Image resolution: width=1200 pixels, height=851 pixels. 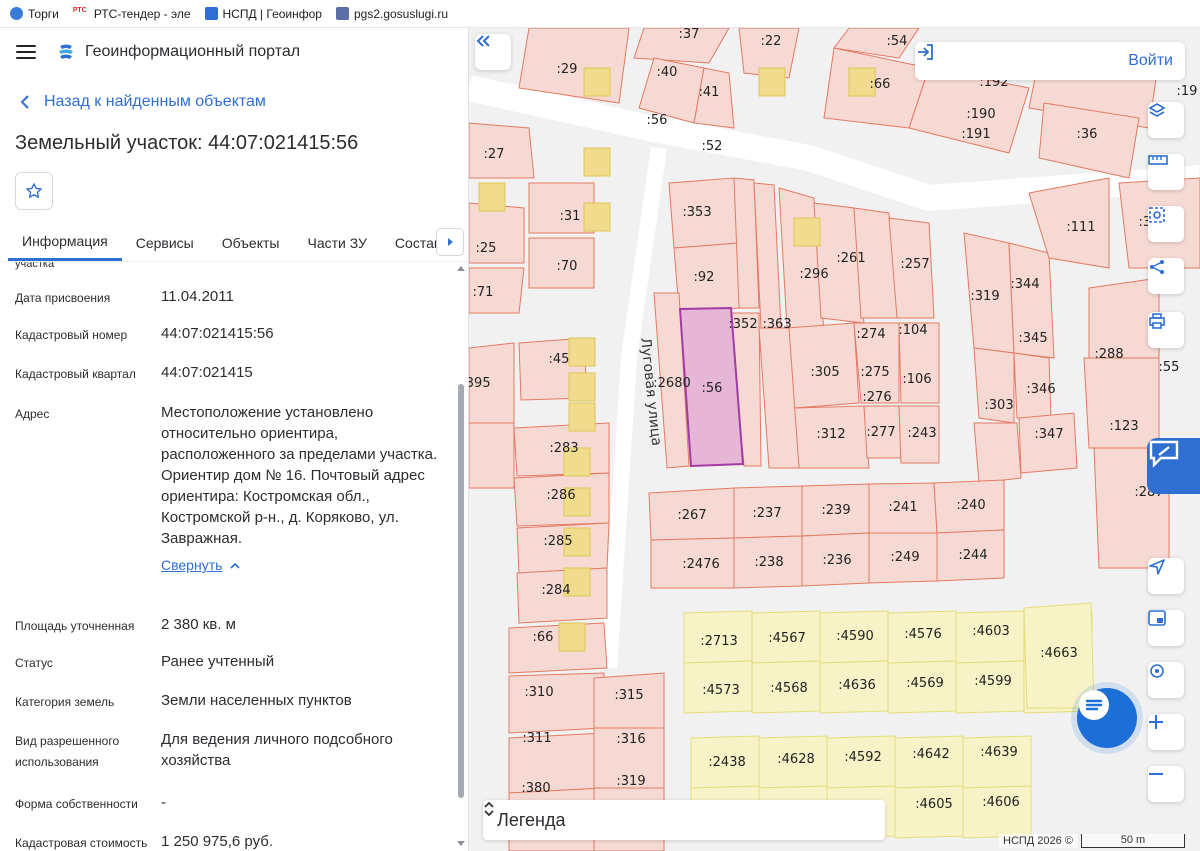 I want to click on parcel-label: :2713, so click(x=718, y=641).